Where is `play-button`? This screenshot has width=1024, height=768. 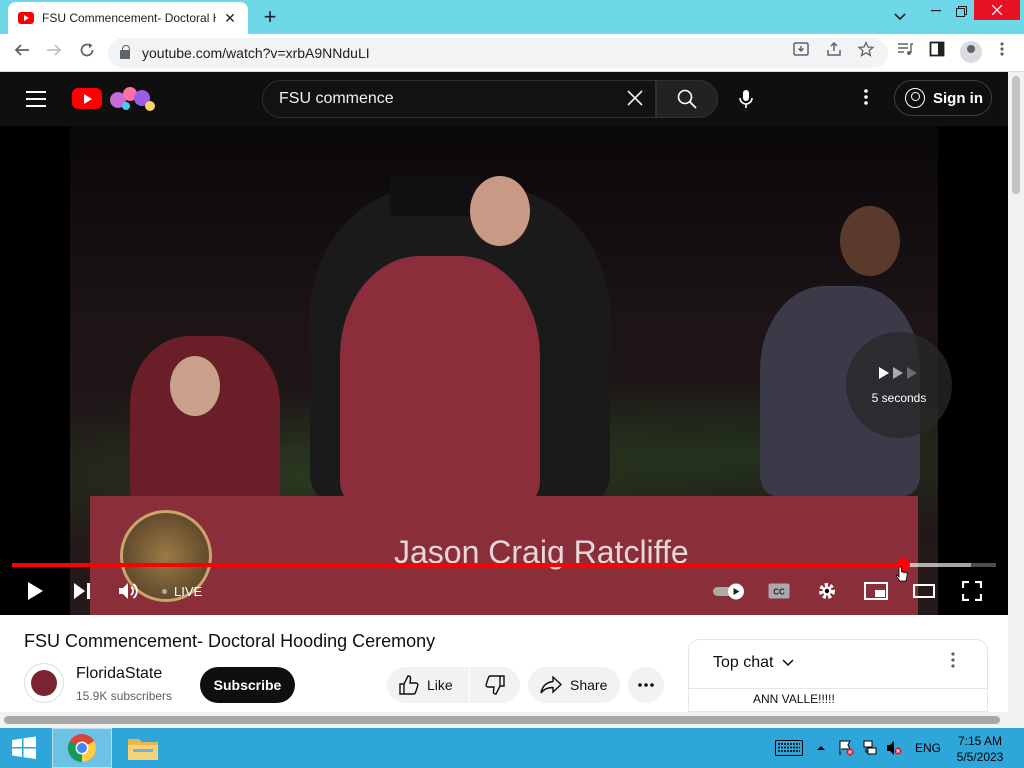 play-button is located at coordinates (35, 591).